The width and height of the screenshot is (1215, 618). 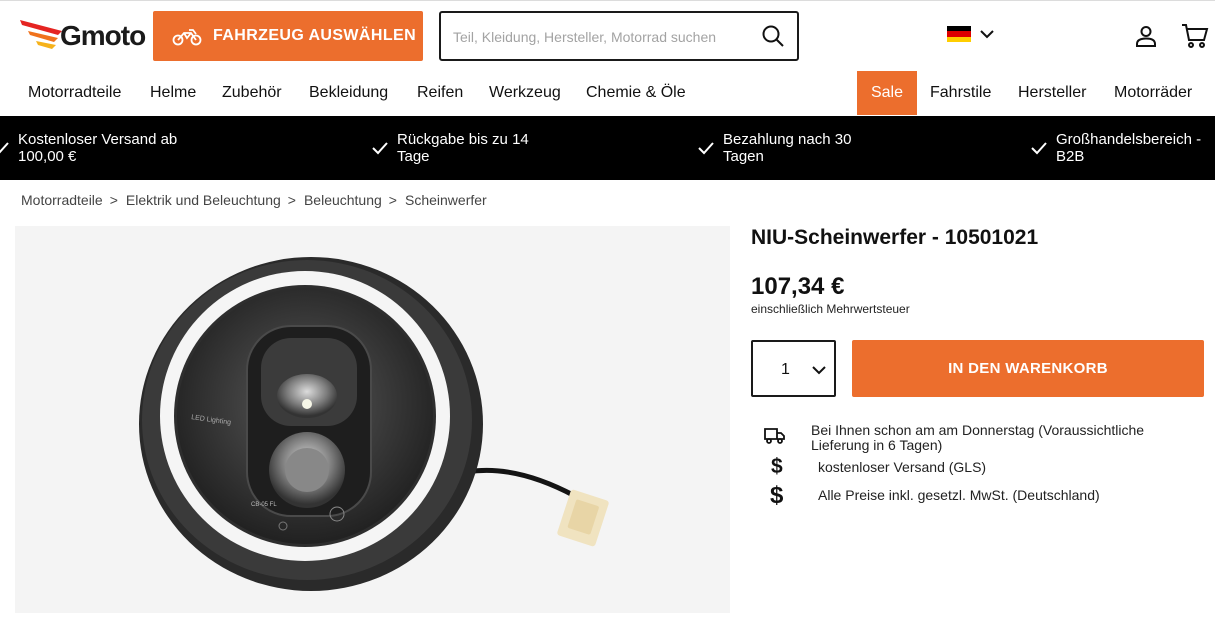 What do you see at coordinates (1028, 368) in the screenshot?
I see `add-to-cart-button: IN DEN WARENKORB` at bounding box center [1028, 368].